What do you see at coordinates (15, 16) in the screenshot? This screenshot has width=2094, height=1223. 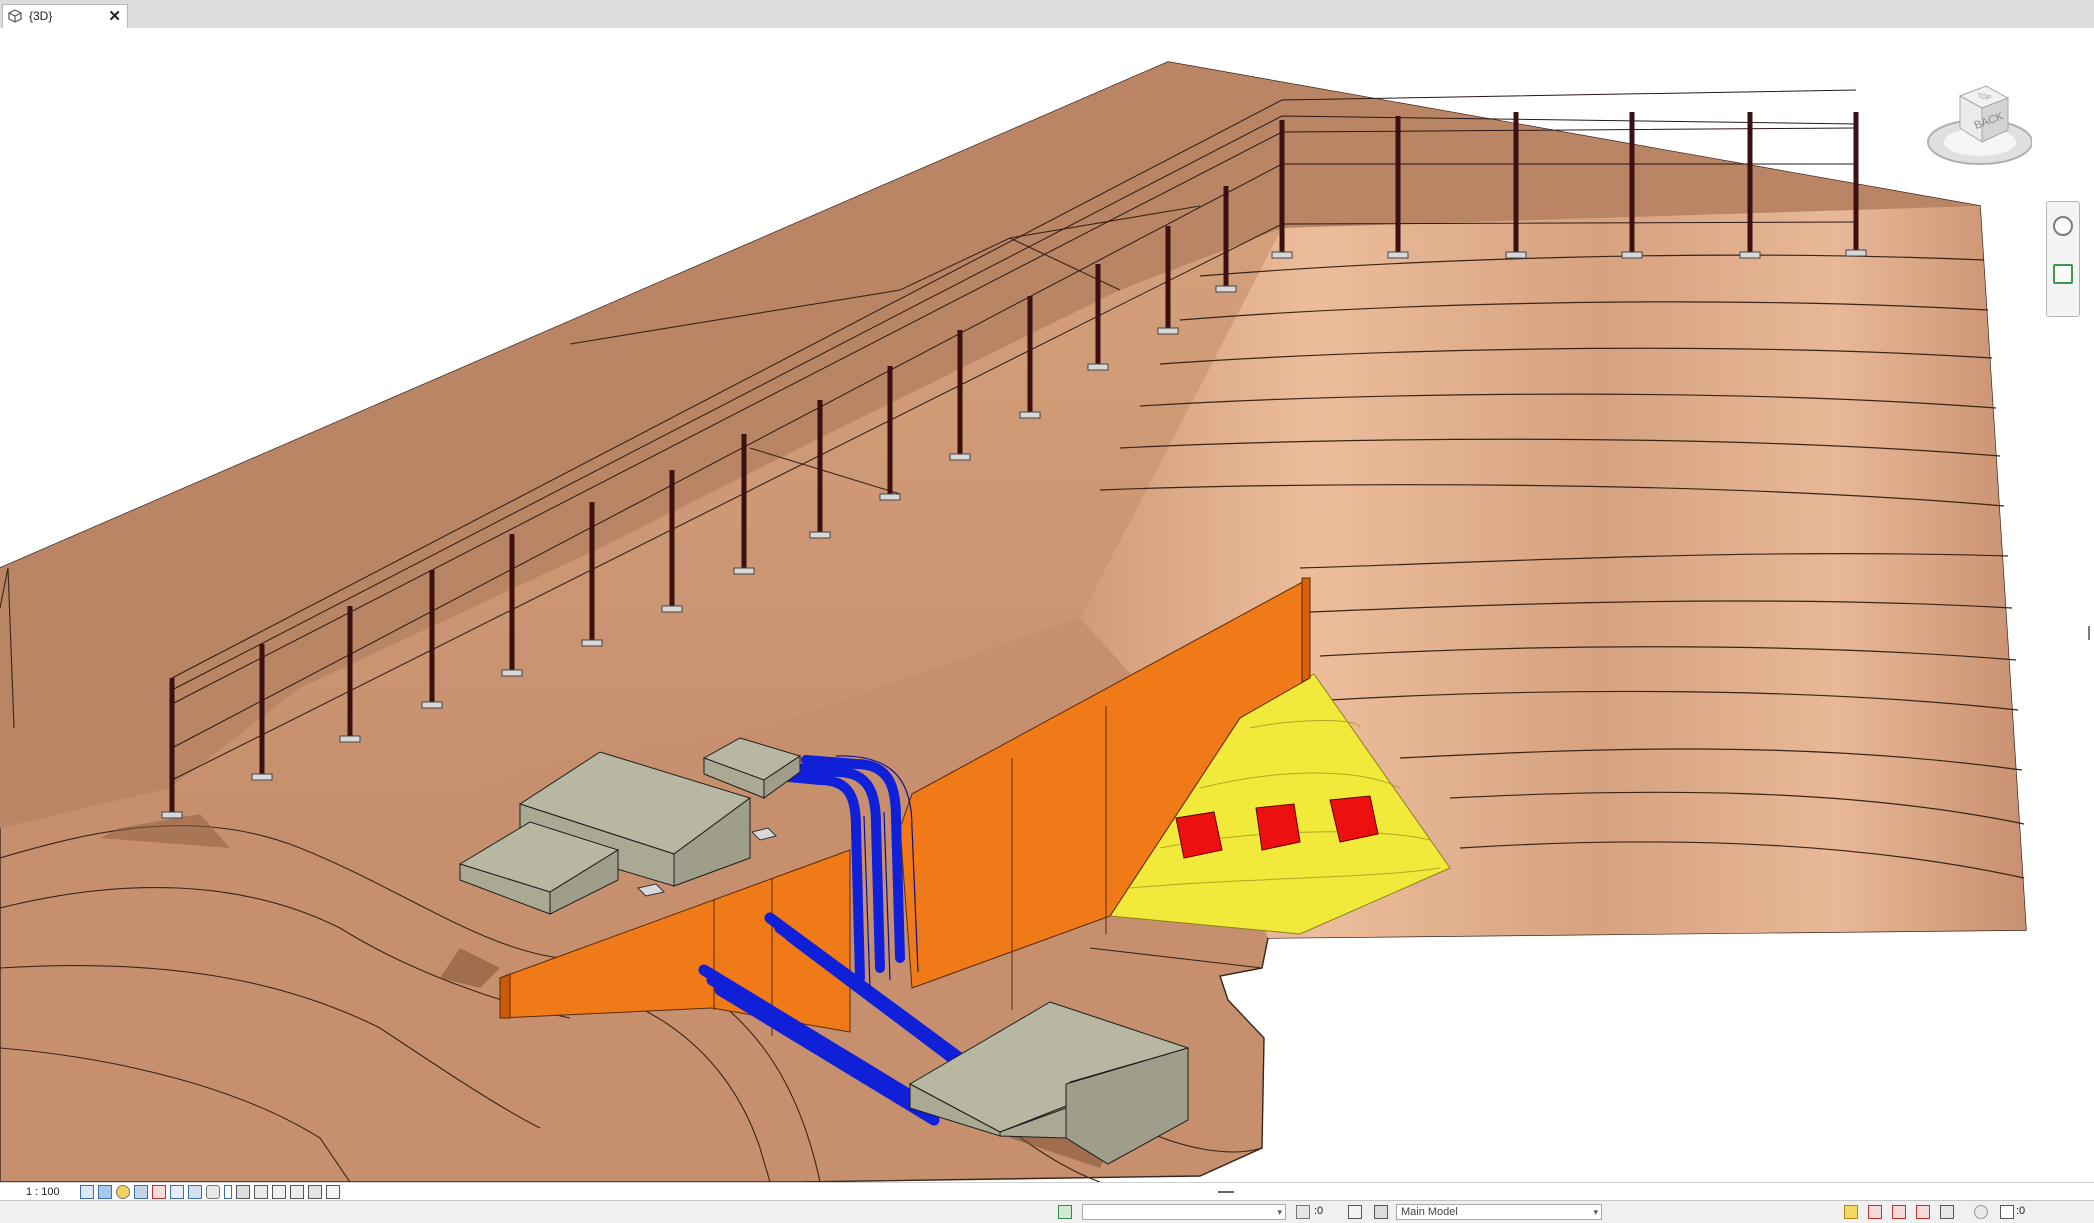 I see `3d-view-icon` at bounding box center [15, 16].